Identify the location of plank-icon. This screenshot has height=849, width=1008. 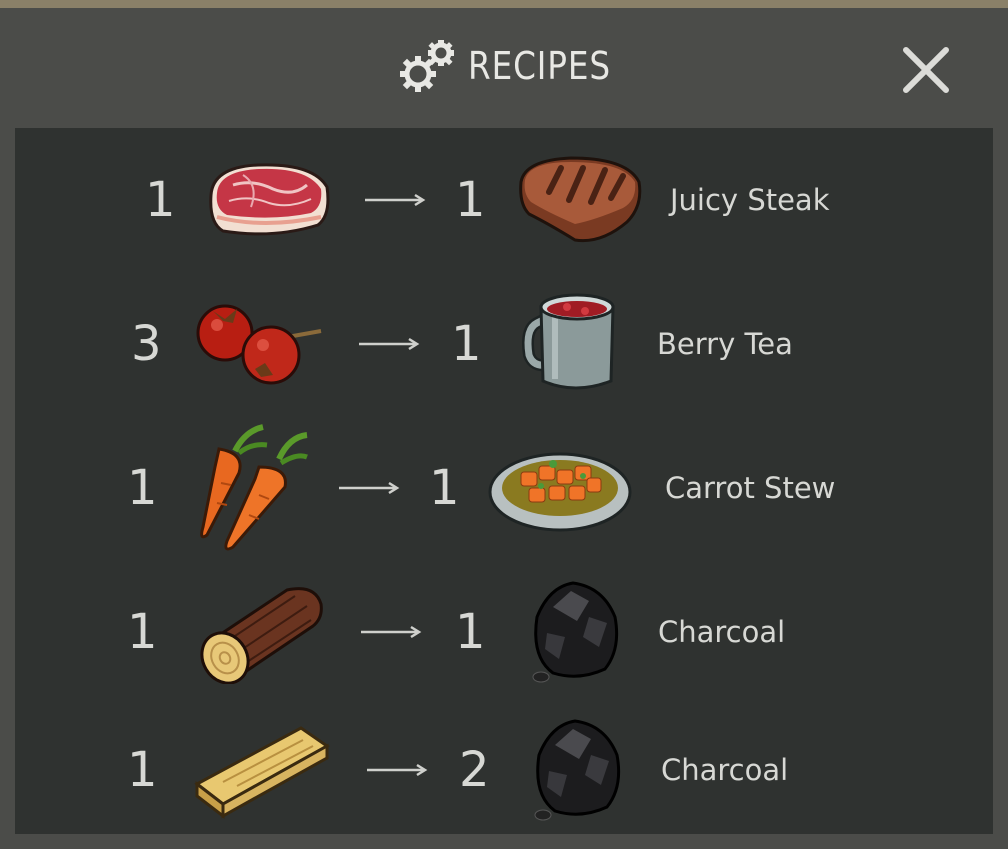
(262, 773).